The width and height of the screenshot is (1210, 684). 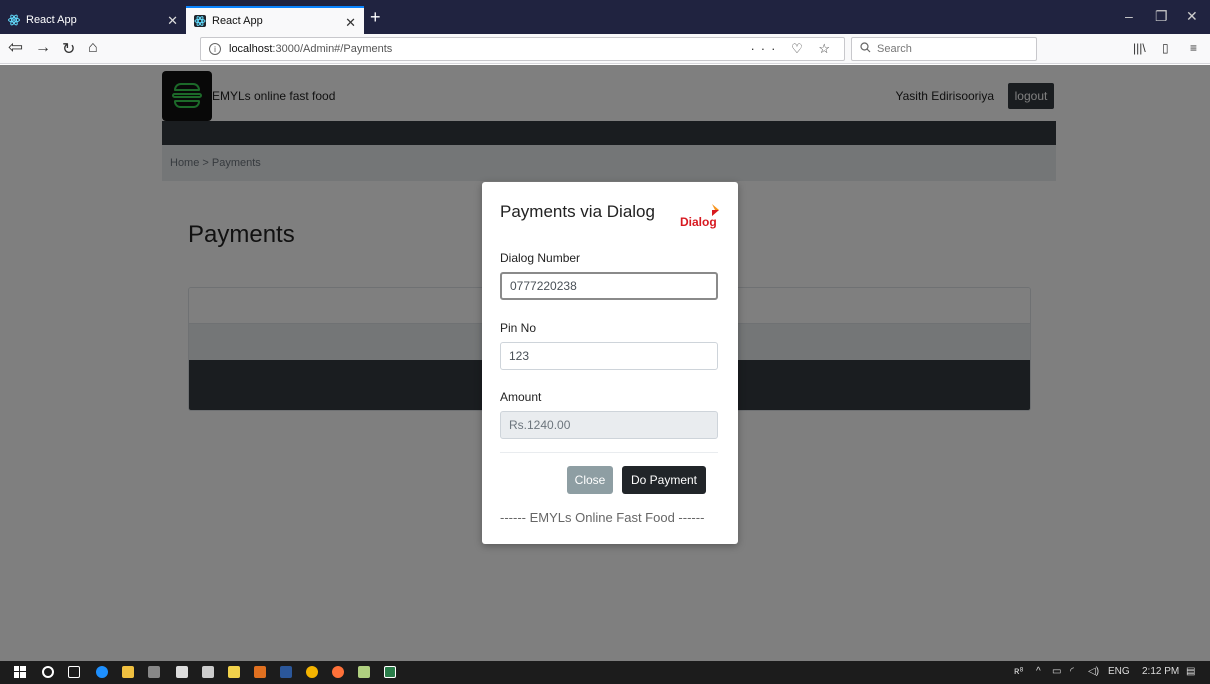 I want to click on amount-label: Amount, so click(x=521, y=397).